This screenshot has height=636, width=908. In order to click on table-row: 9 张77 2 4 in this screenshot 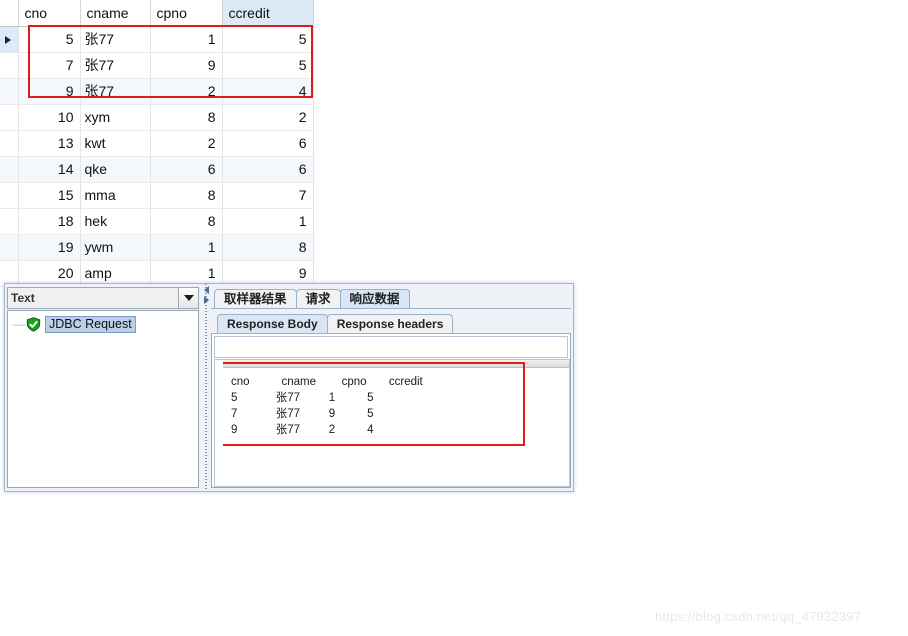, I will do `click(157, 91)`.